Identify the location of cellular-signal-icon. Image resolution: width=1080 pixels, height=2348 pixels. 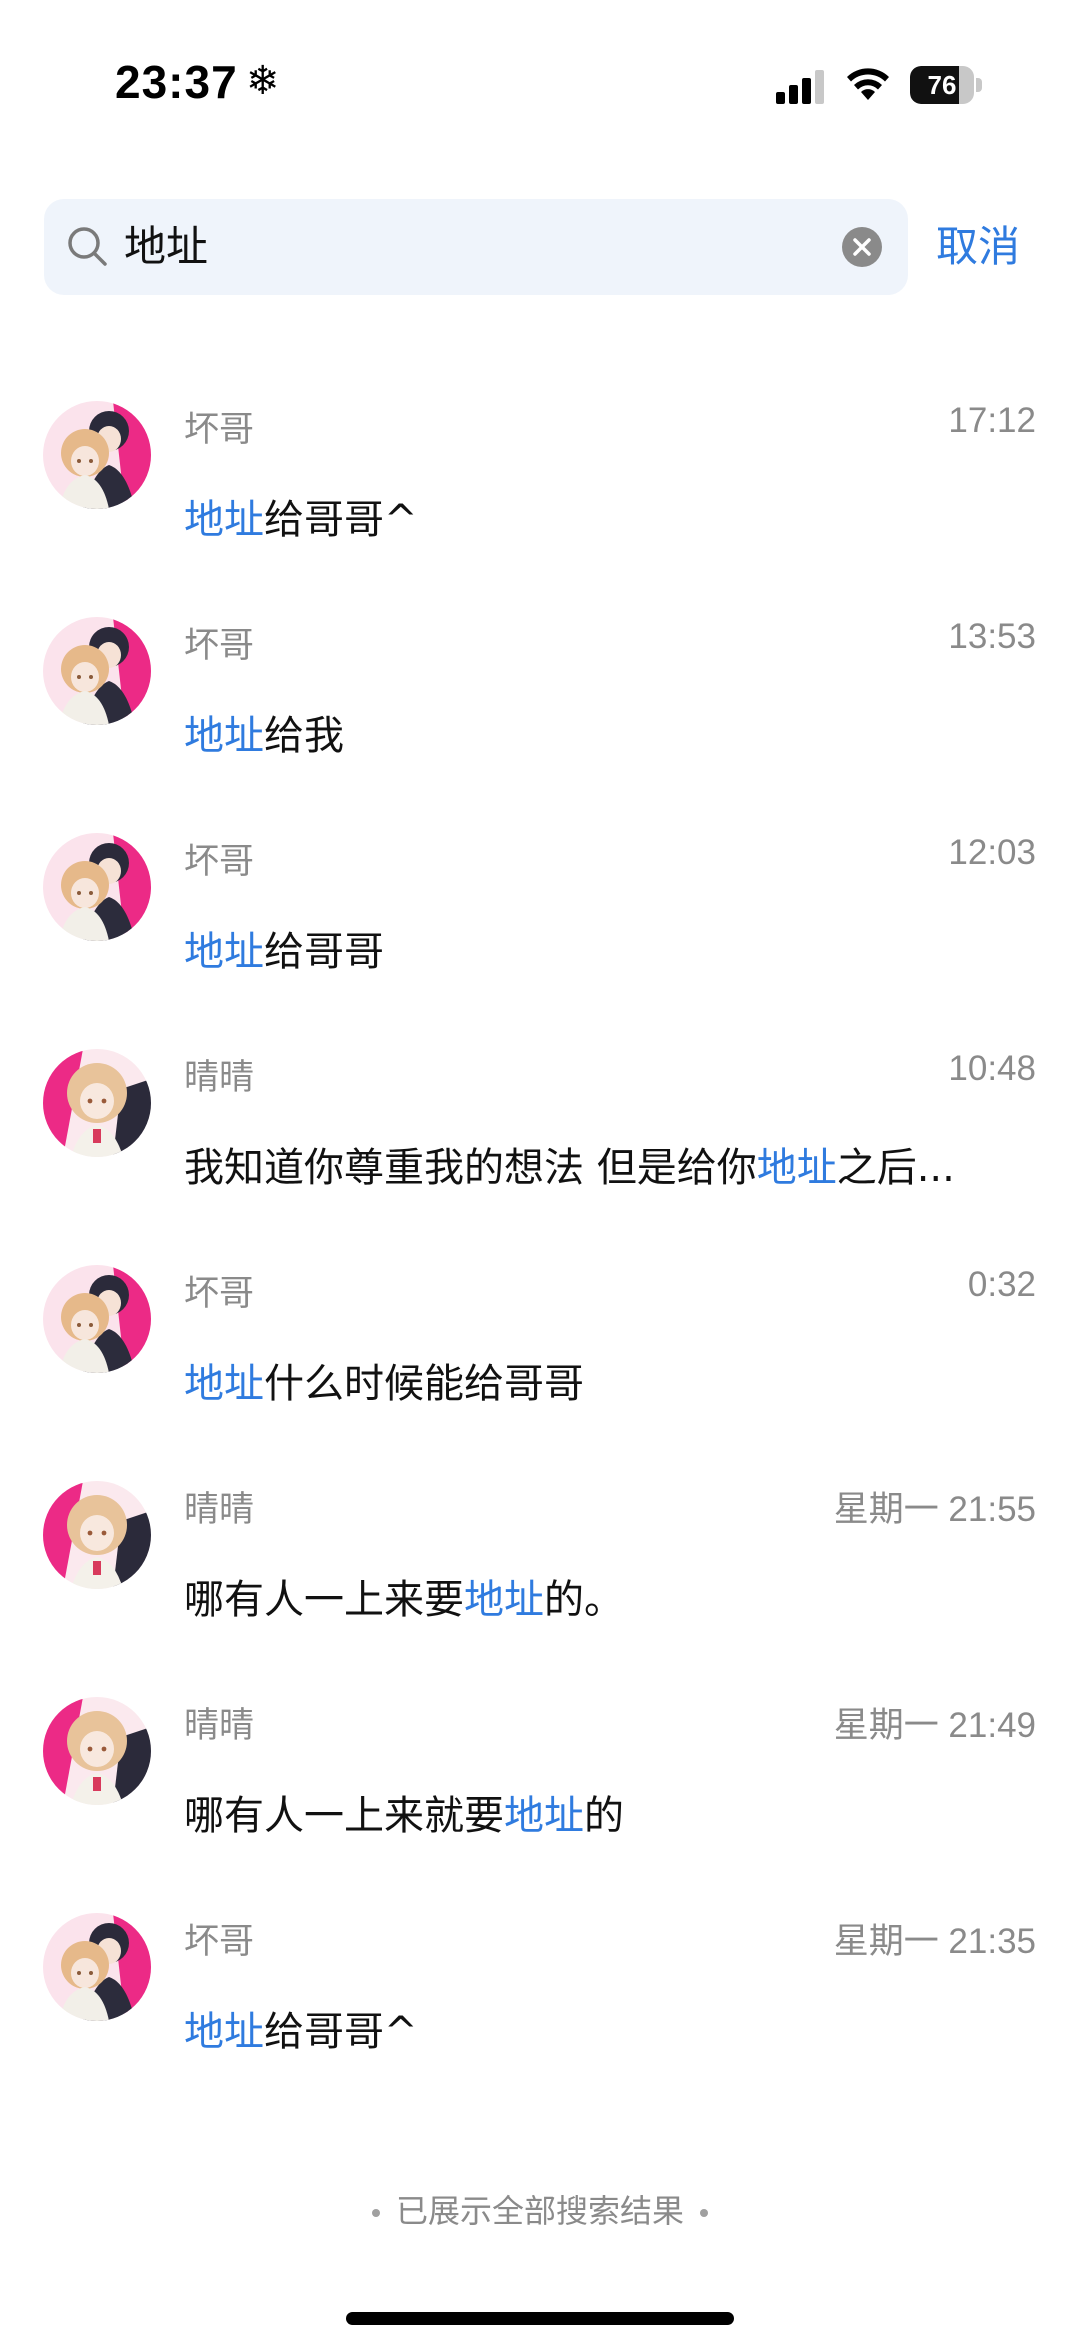
(800, 87).